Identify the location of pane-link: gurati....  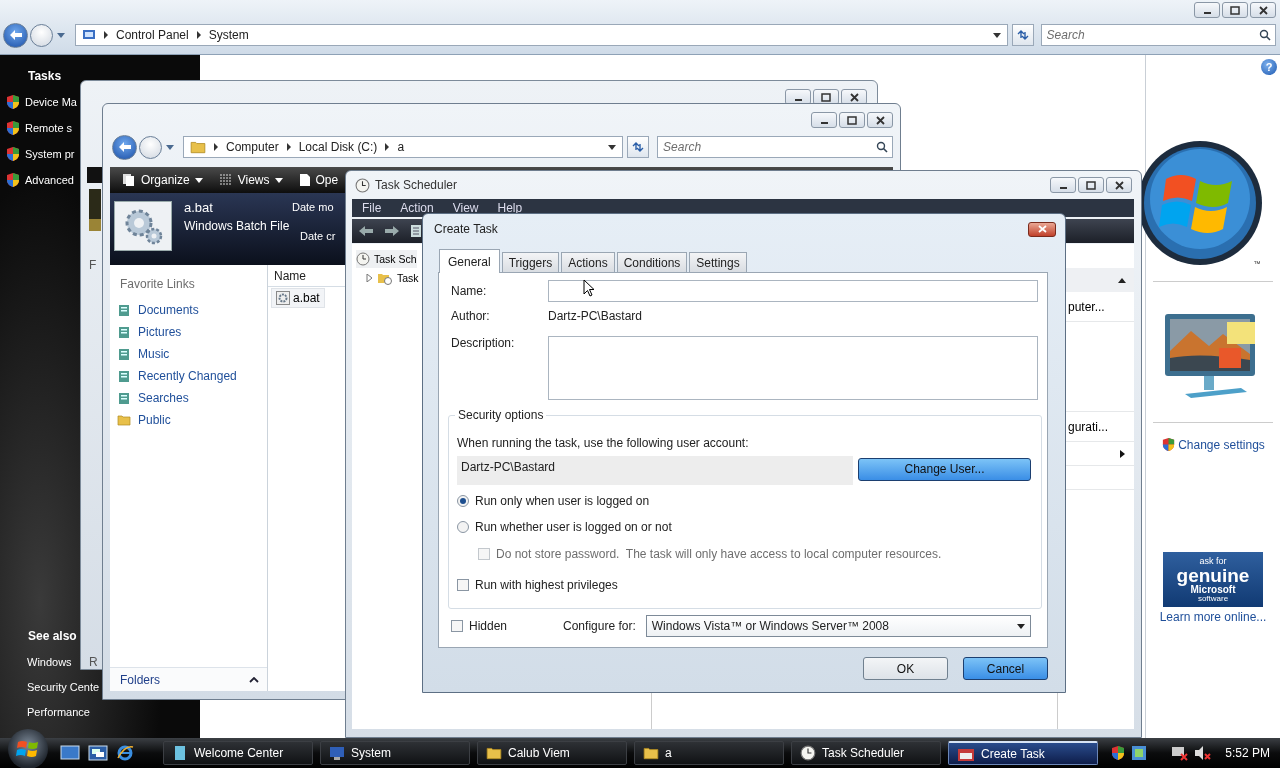
(1088, 426).